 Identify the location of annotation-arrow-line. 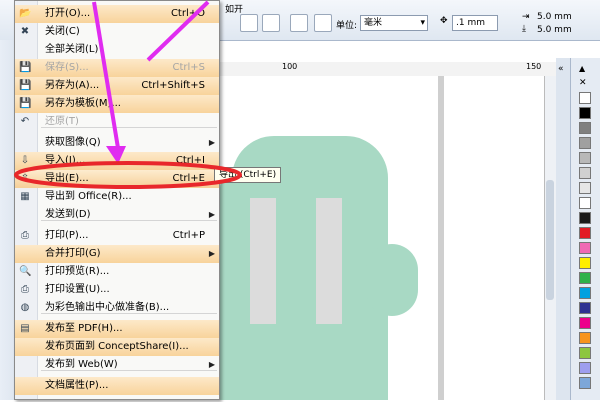
(106, 75).